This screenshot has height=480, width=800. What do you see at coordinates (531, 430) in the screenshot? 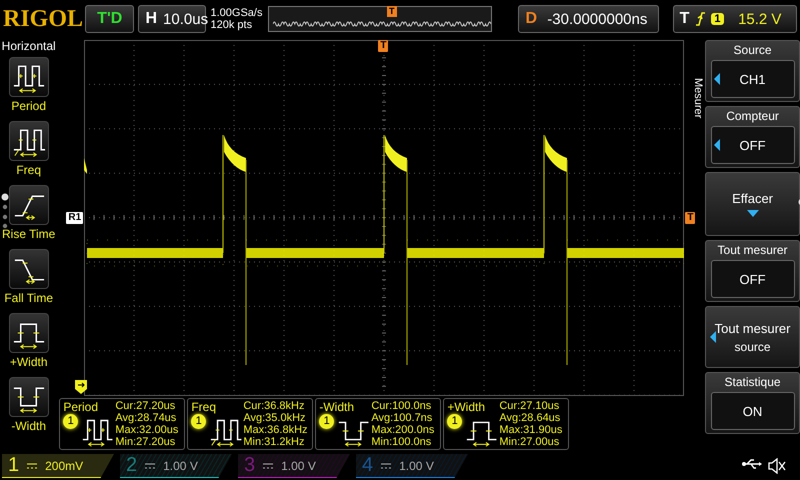
I see `measurement-stat: Max:31.90us` at bounding box center [531, 430].